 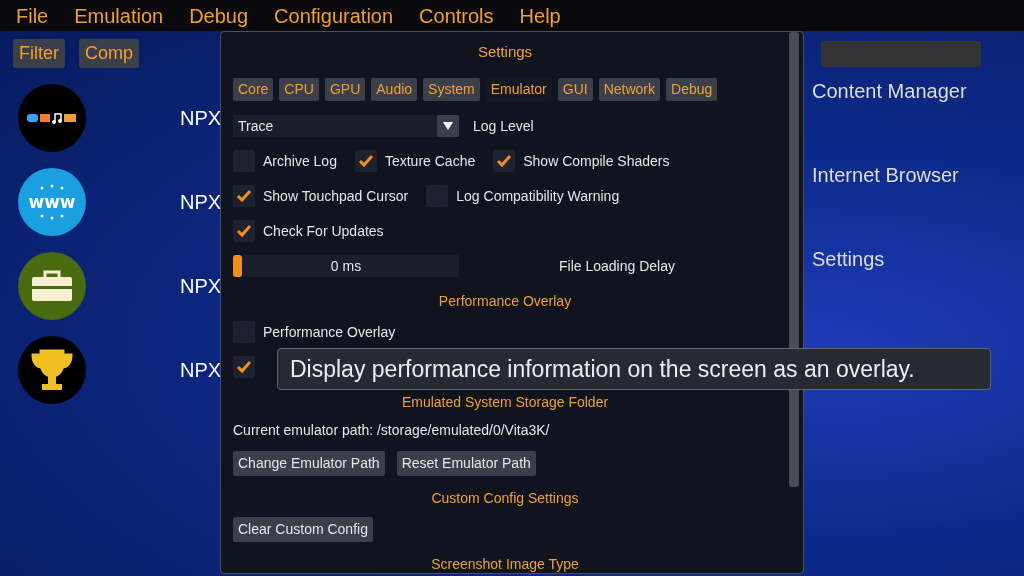 I want to click on menu-item: File, so click(x=32, y=15).